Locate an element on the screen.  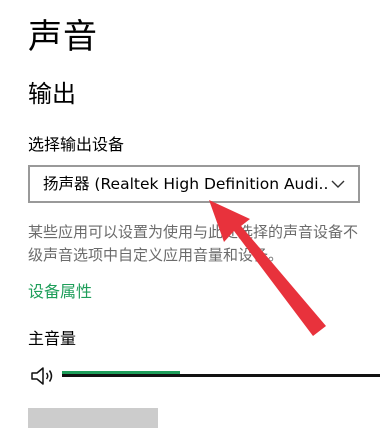
volume-slider-track is located at coordinates (221, 375).